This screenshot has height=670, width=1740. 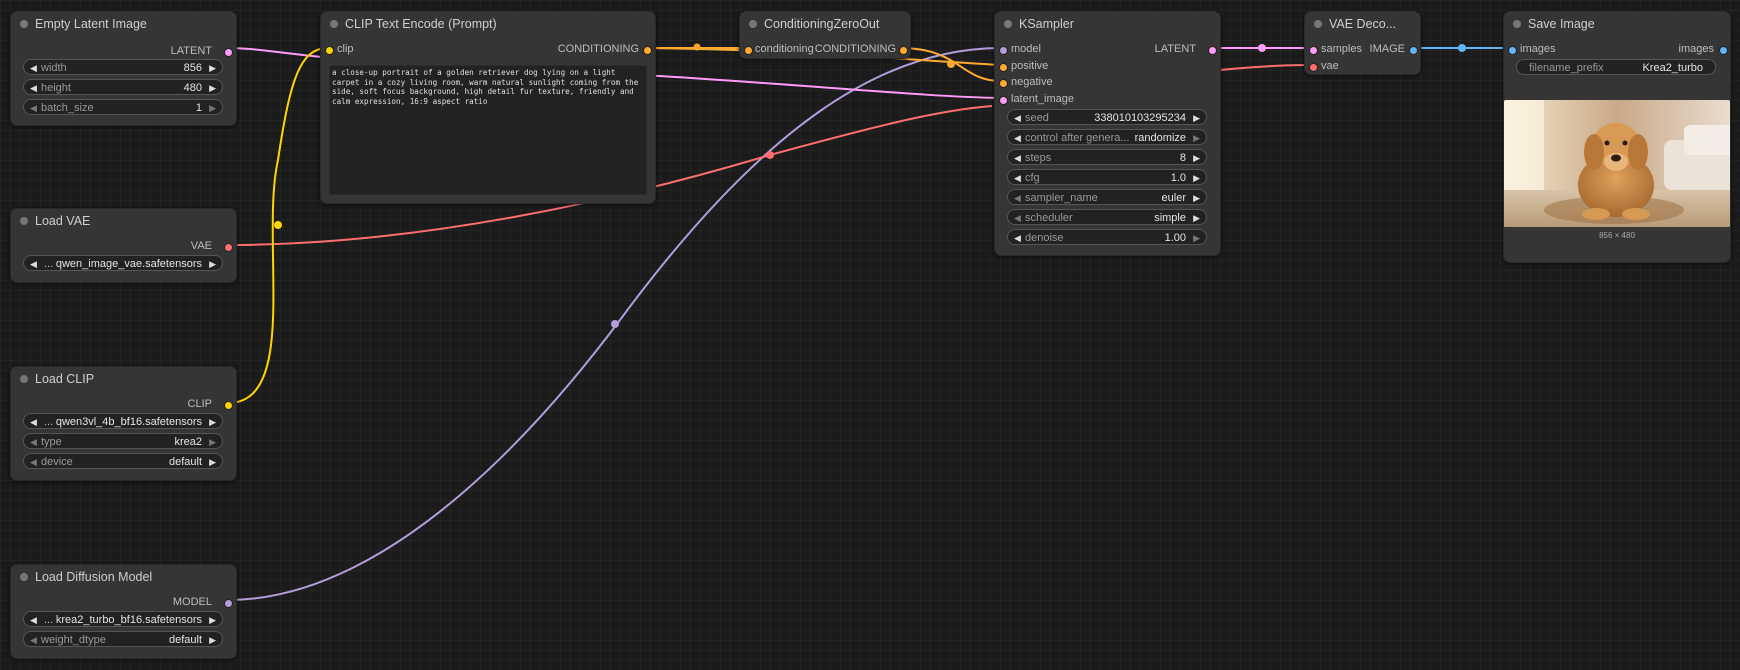 What do you see at coordinates (1107, 157) in the screenshot?
I see `widget-steps: ◀ steps 8 ▶` at bounding box center [1107, 157].